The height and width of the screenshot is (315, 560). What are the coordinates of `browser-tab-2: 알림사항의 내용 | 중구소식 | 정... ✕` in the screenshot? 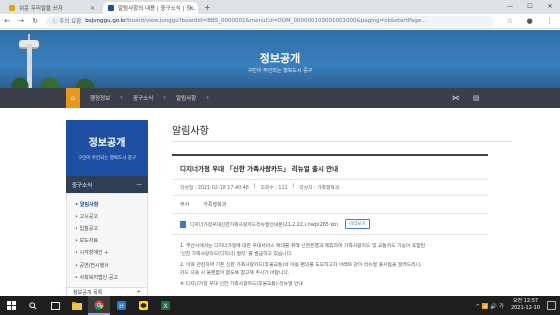 It's located at (150, 8).